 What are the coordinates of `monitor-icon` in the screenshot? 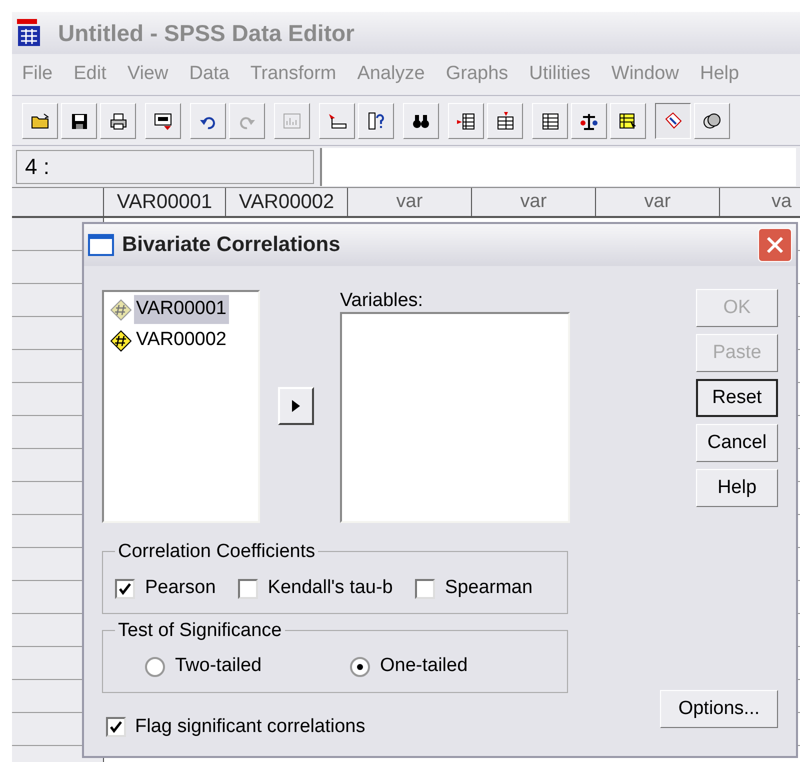 It's located at (163, 120).